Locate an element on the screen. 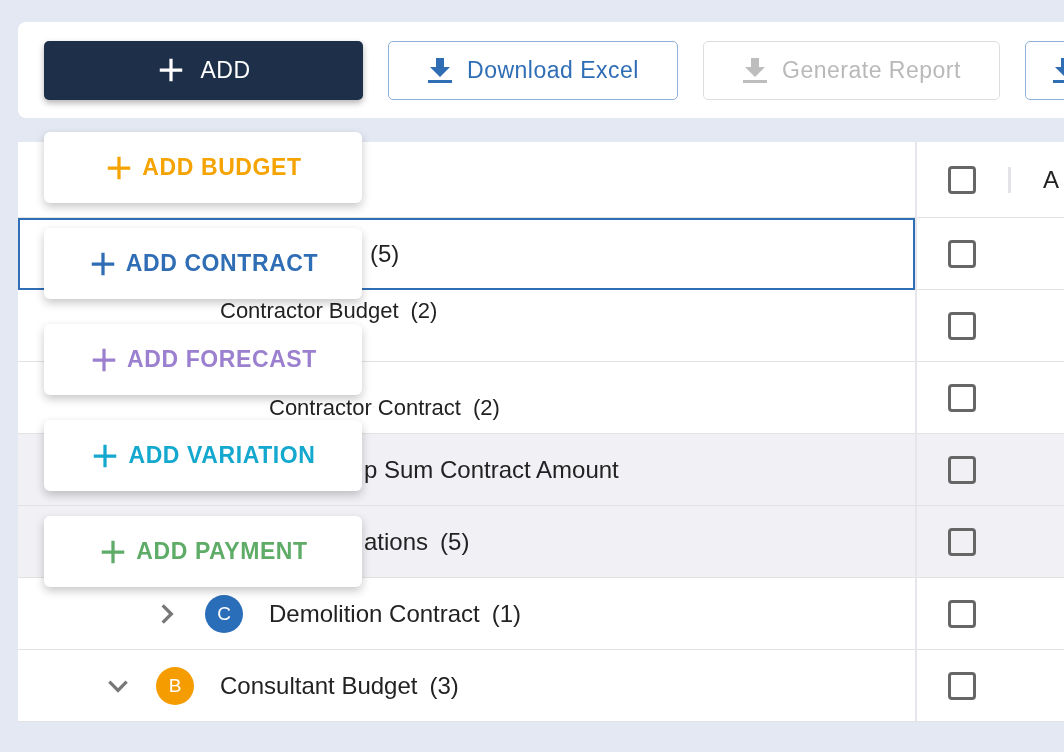  add-option-menu: ADD CONTRACT is located at coordinates (203, 263).